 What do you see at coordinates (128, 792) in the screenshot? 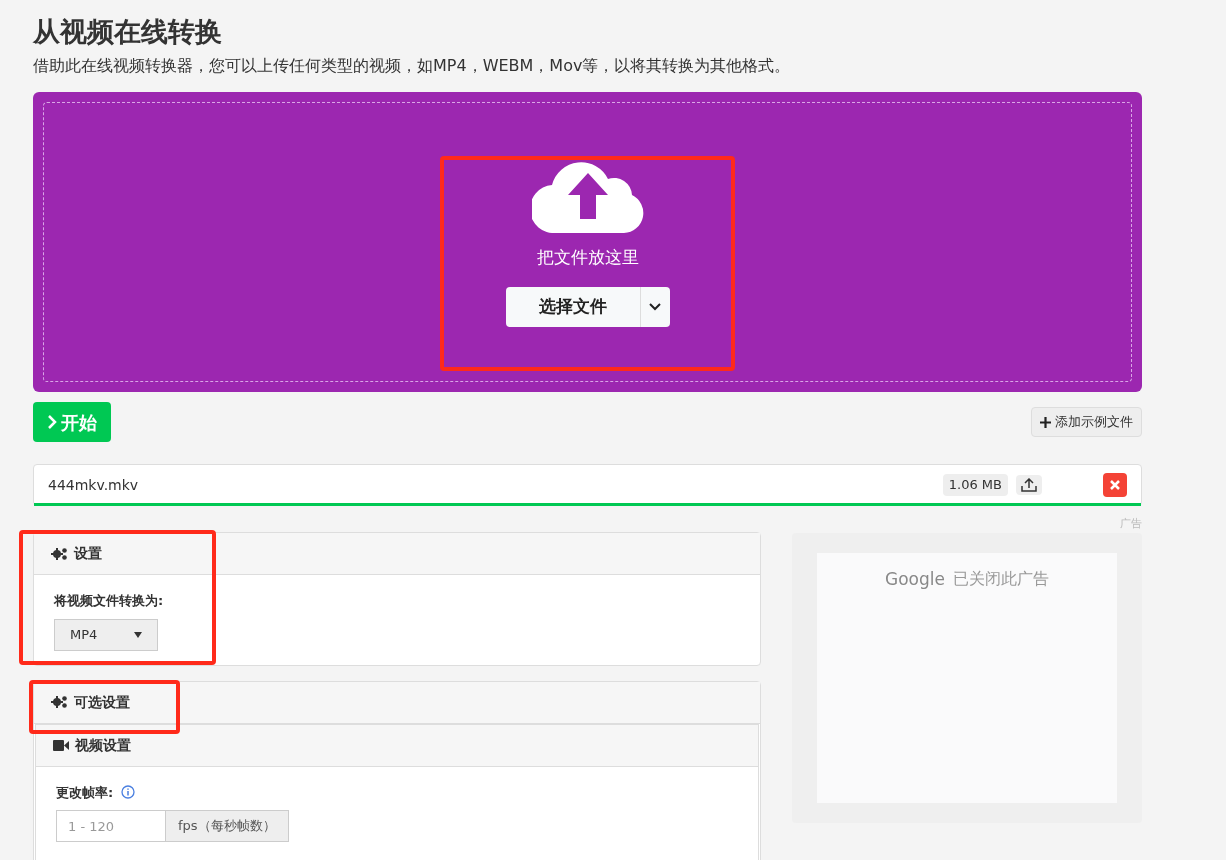
I see `info-icon` at bounding box center [128, 792].